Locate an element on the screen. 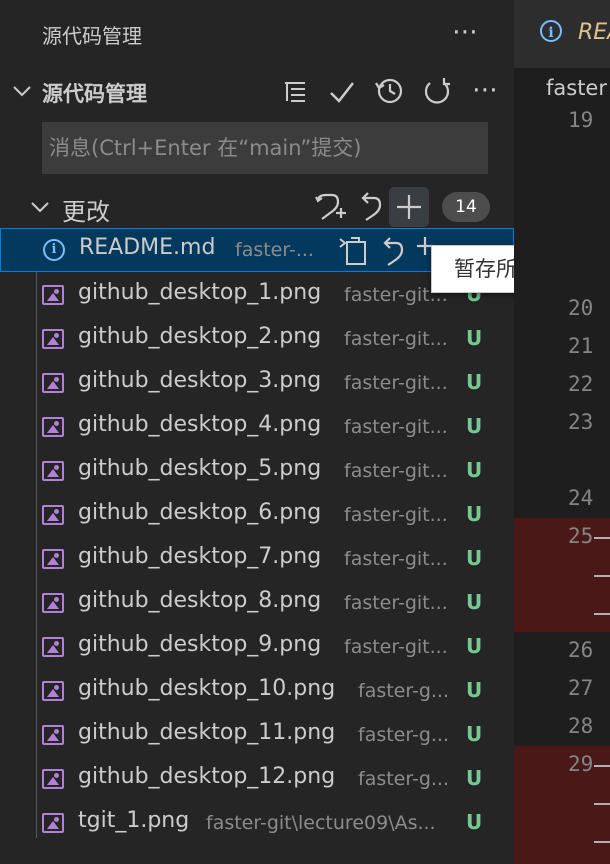  file-name: github_desktop_2.png is located at coordinates (200, 336).